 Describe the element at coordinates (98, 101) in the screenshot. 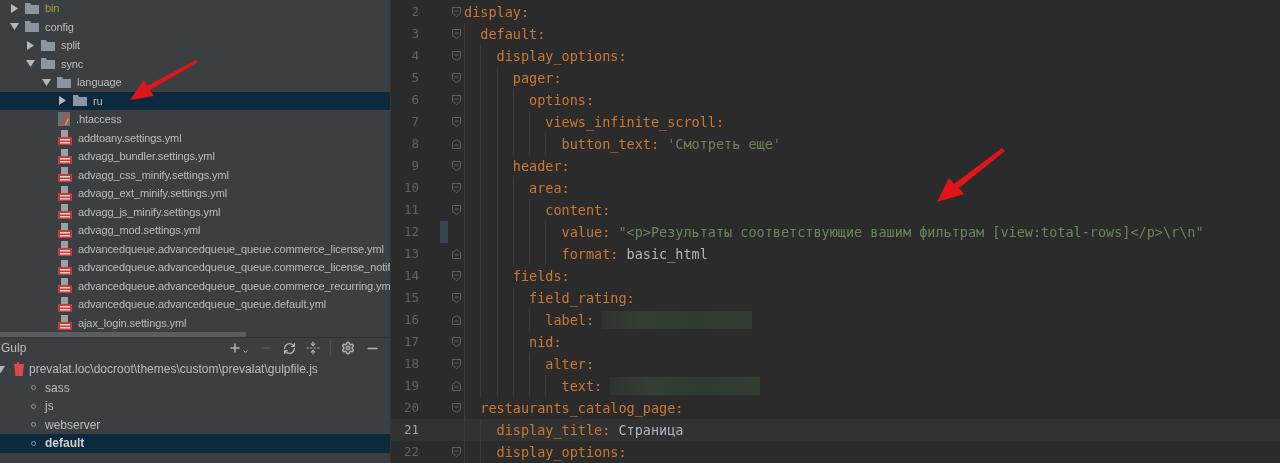

I see `file-name: ru` at that location.